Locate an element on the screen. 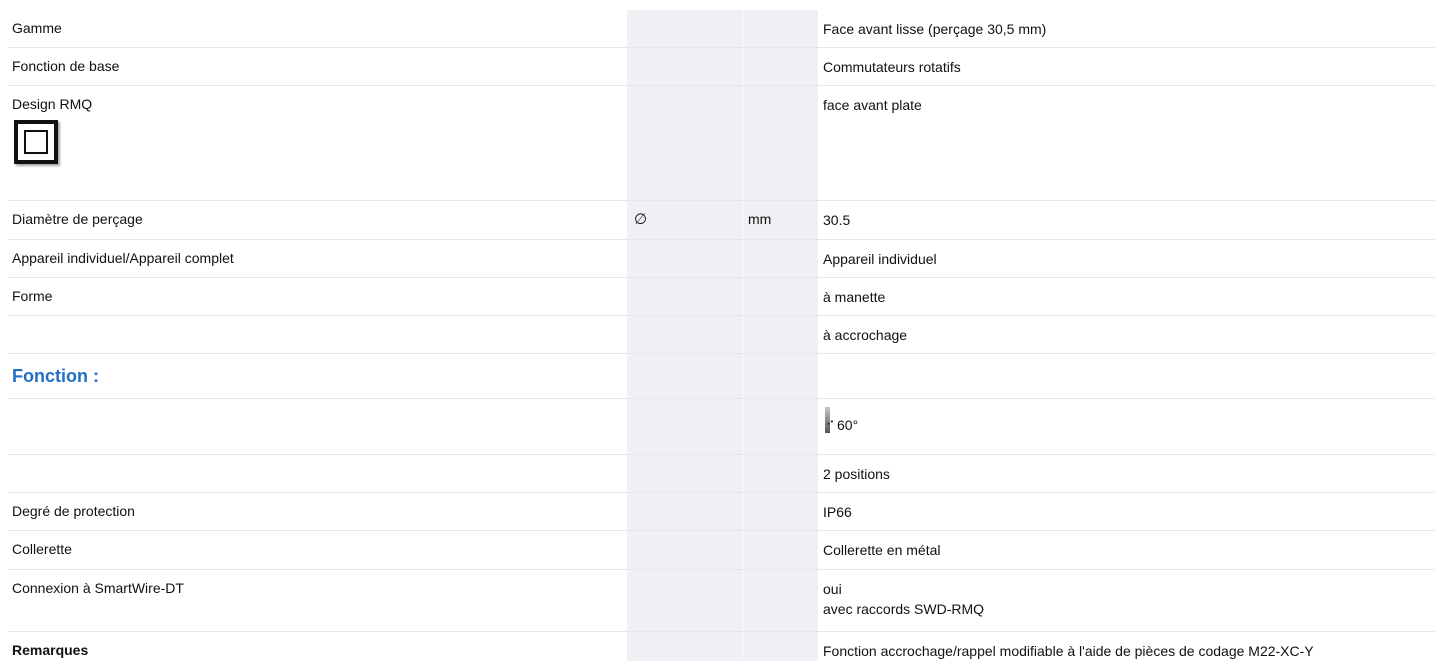 The image size is (1435, 661). spec-label: Design RMQ is located at coordinates (52, 104).